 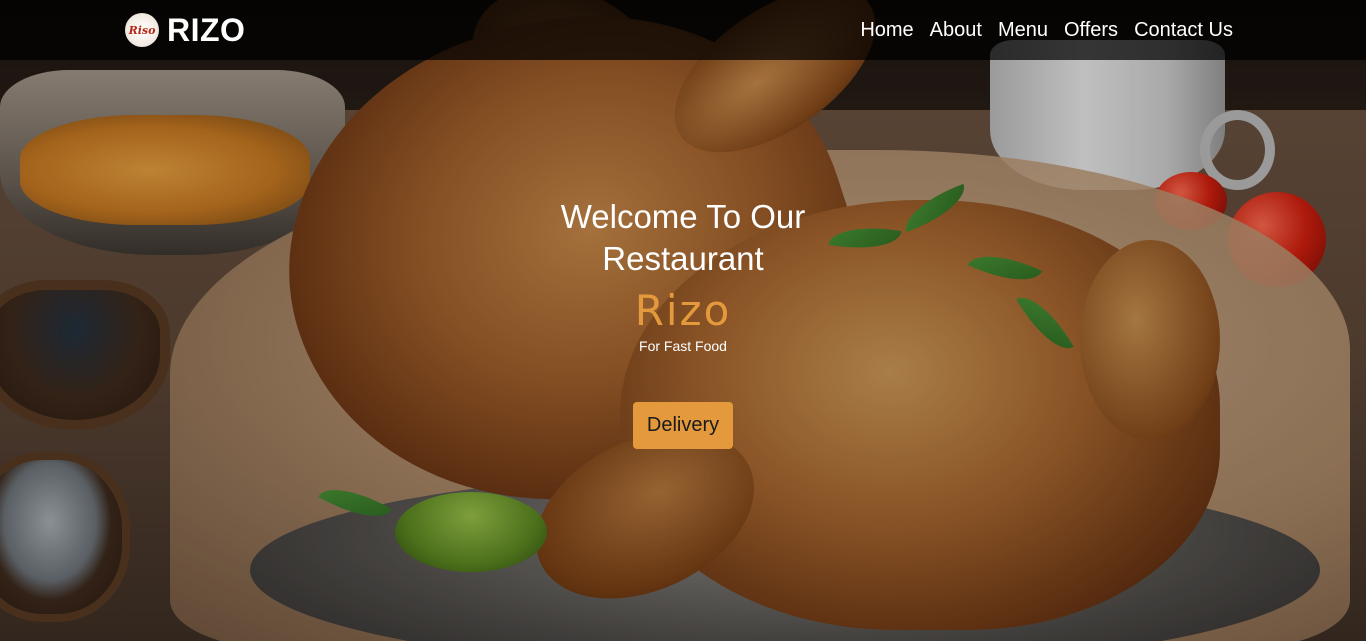 I want to click on hero-heading-line1: Welcome To Our, so click(x=683, y=216).